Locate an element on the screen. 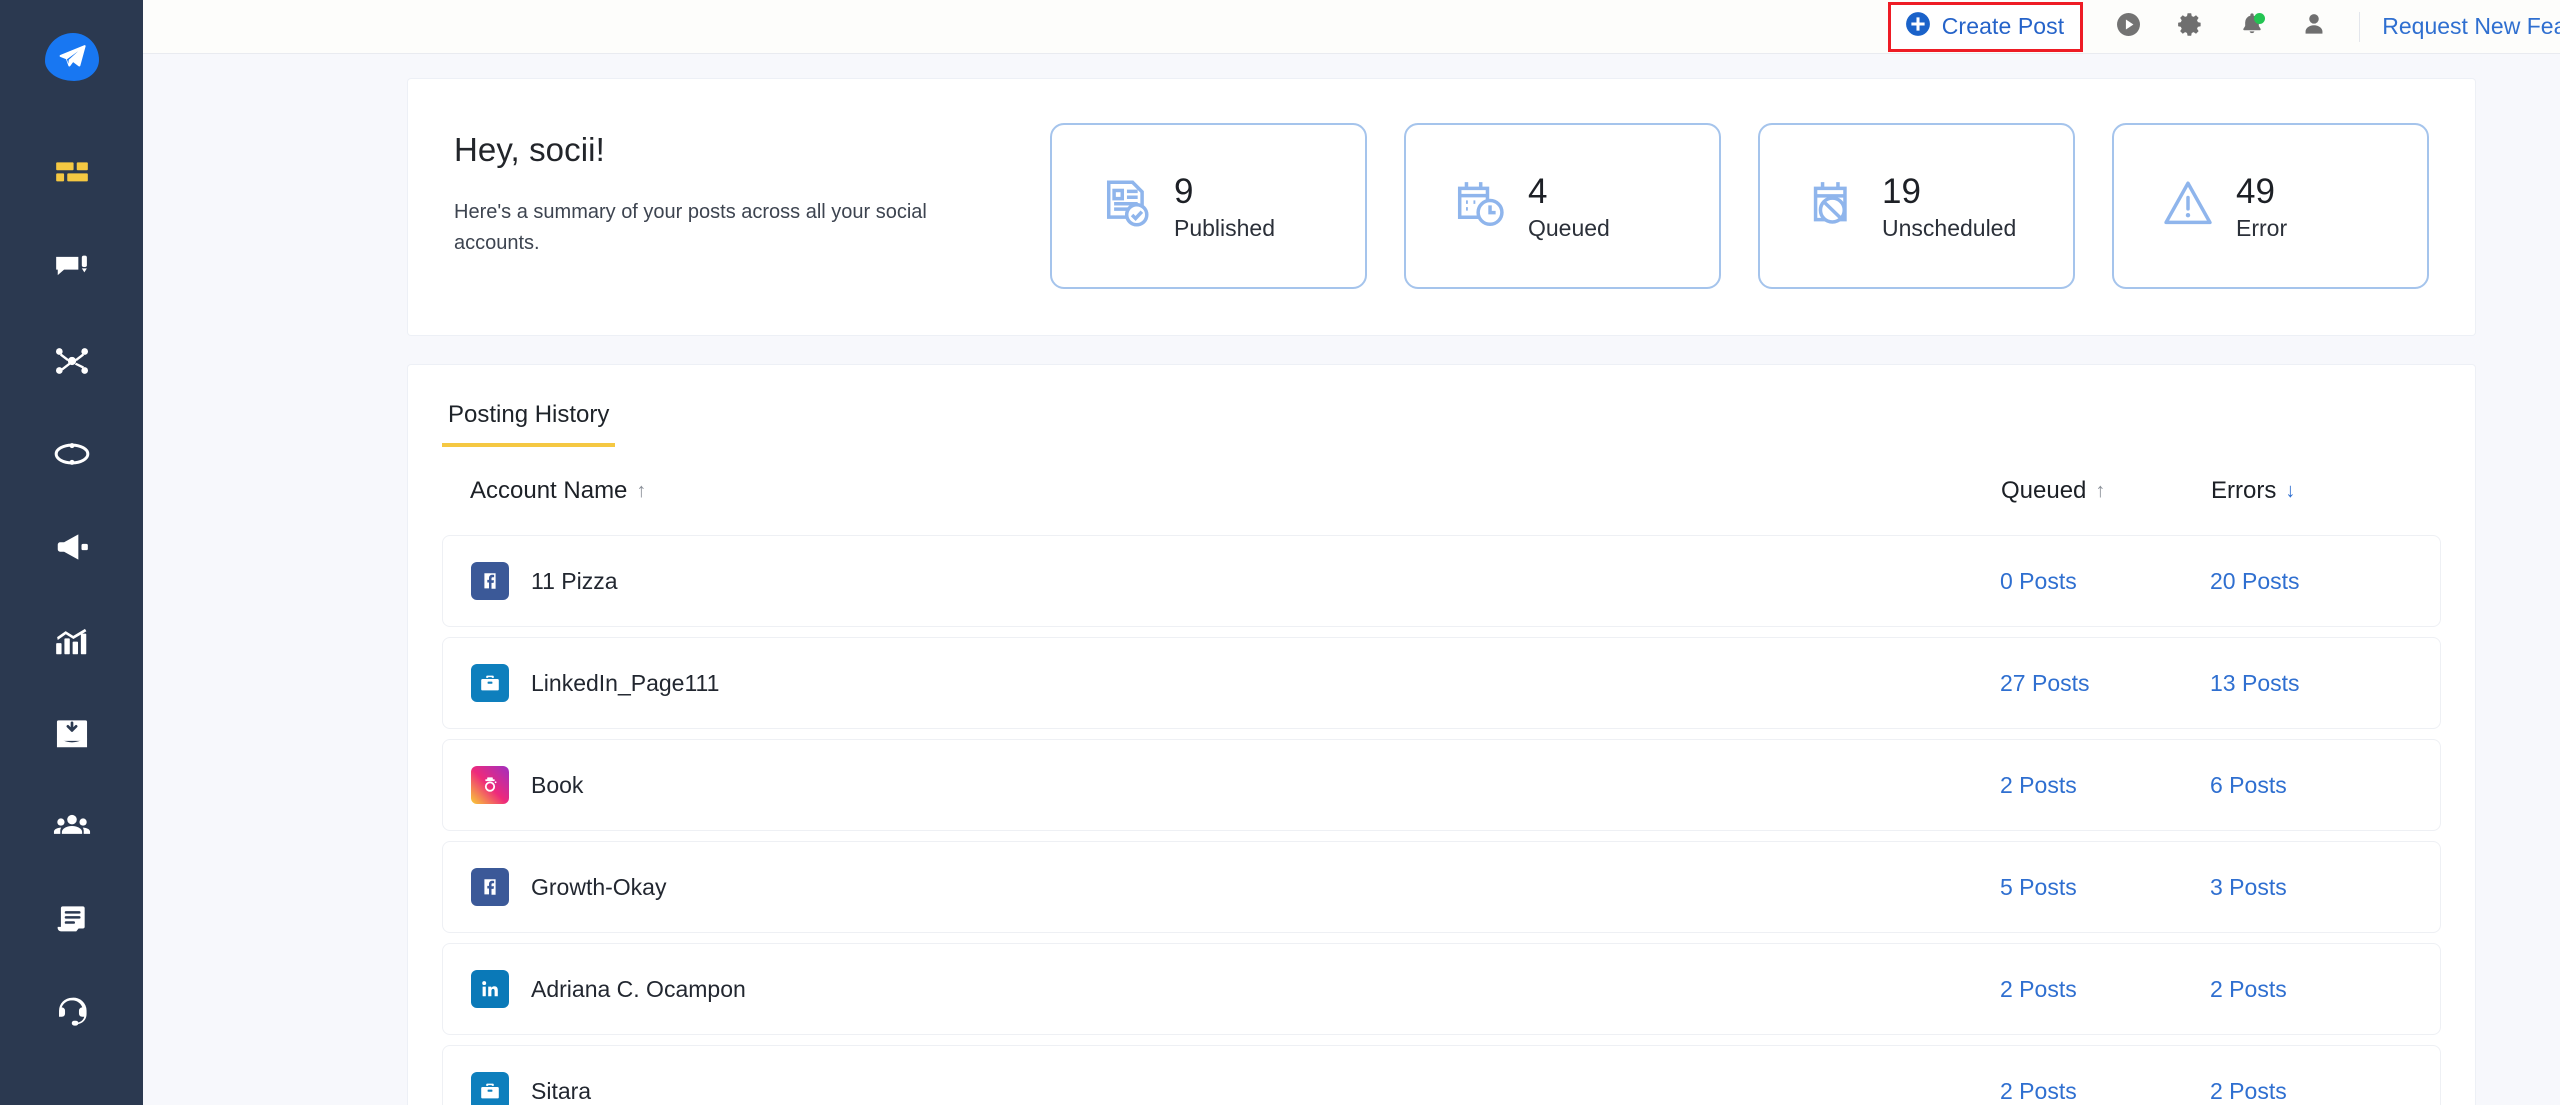 Image resolution: width=2560 pixels, height=1105 pixels. sidebar-item-inbox is located at coordinates (71, 732).